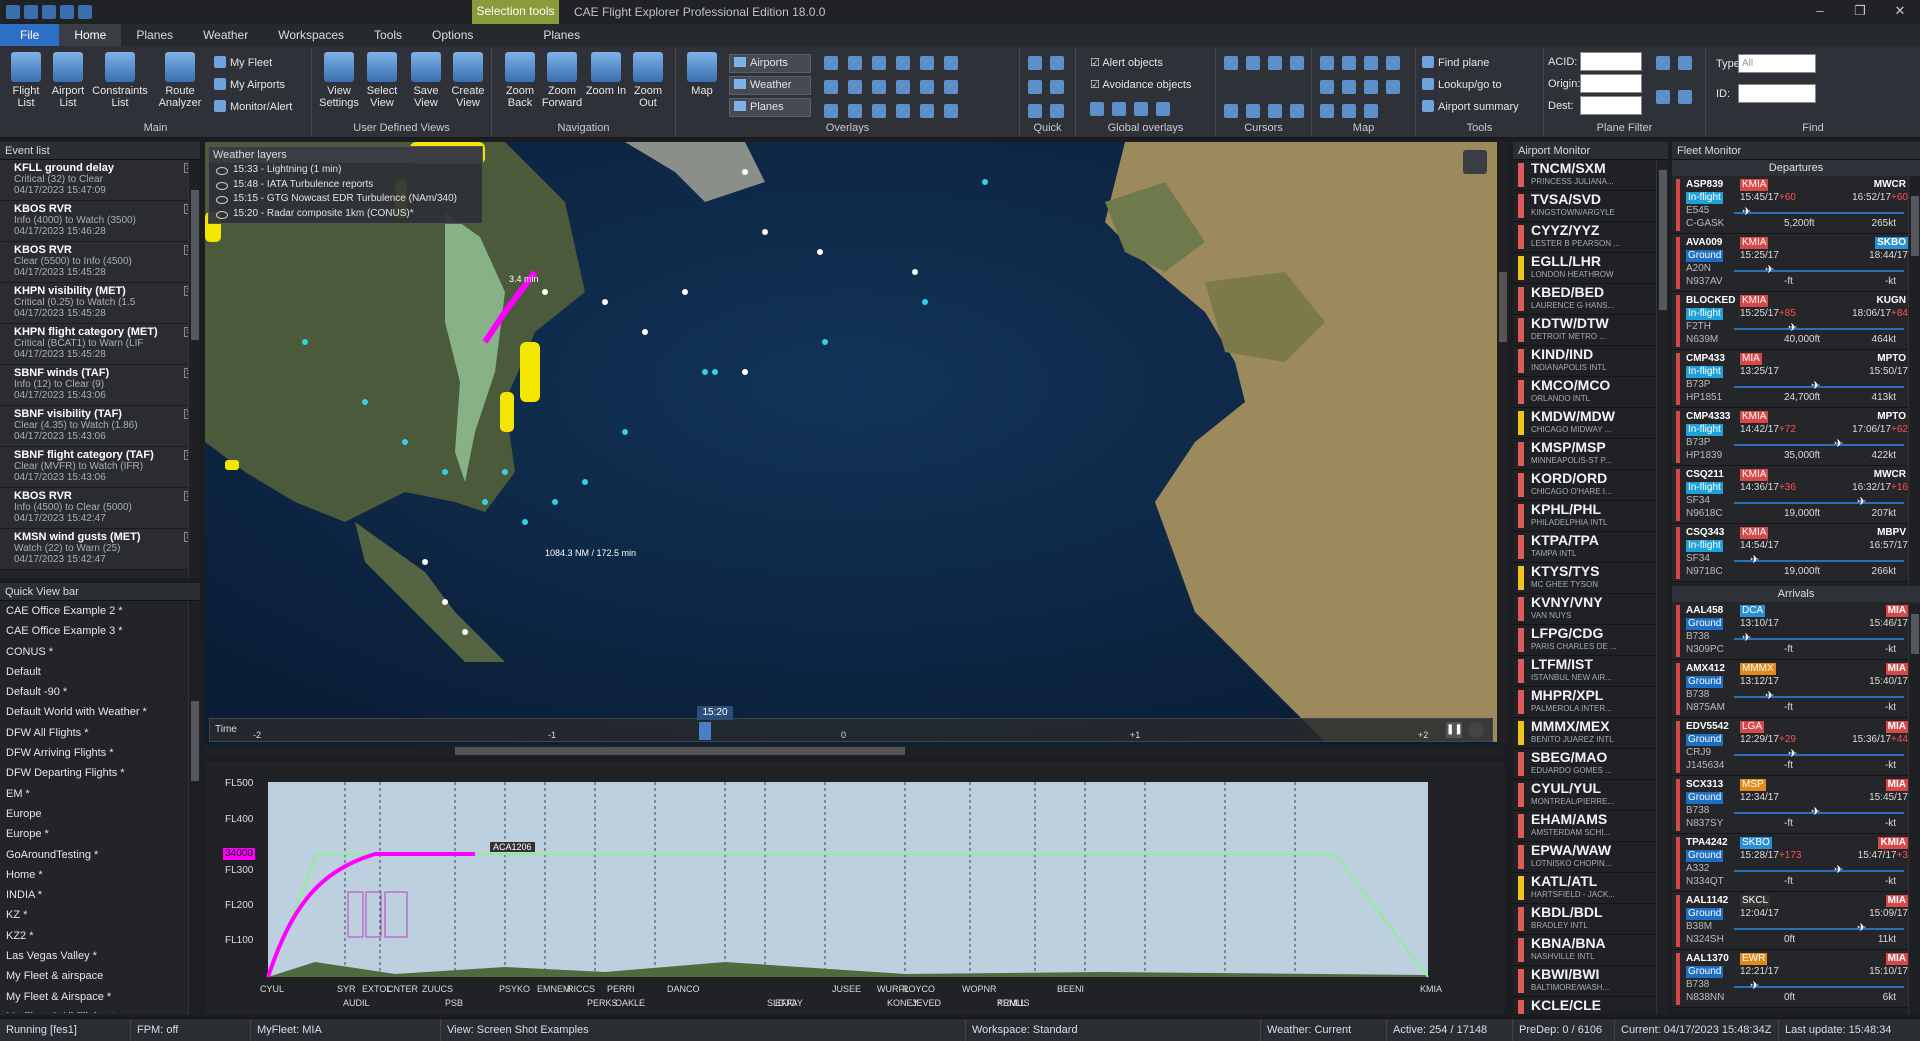  I want to click on quick-view-scrollbar, so click(194, 808).